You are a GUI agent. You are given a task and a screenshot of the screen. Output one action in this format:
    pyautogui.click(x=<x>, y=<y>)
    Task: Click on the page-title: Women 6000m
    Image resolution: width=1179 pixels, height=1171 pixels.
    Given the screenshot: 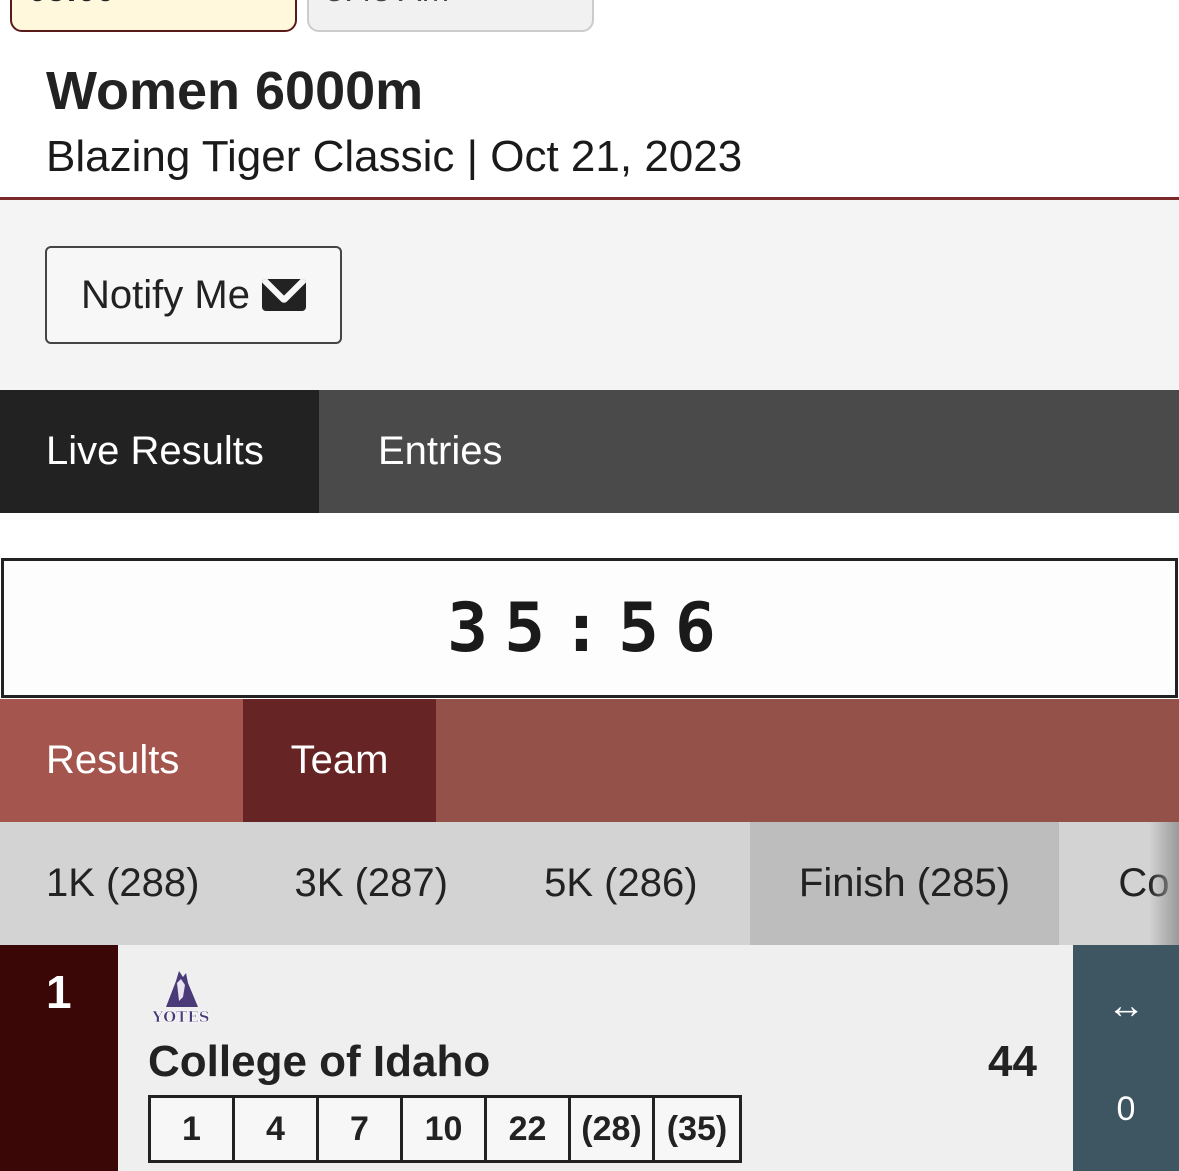 What is the action you would take?
    pyautogui.click(x=235, y=91)
    